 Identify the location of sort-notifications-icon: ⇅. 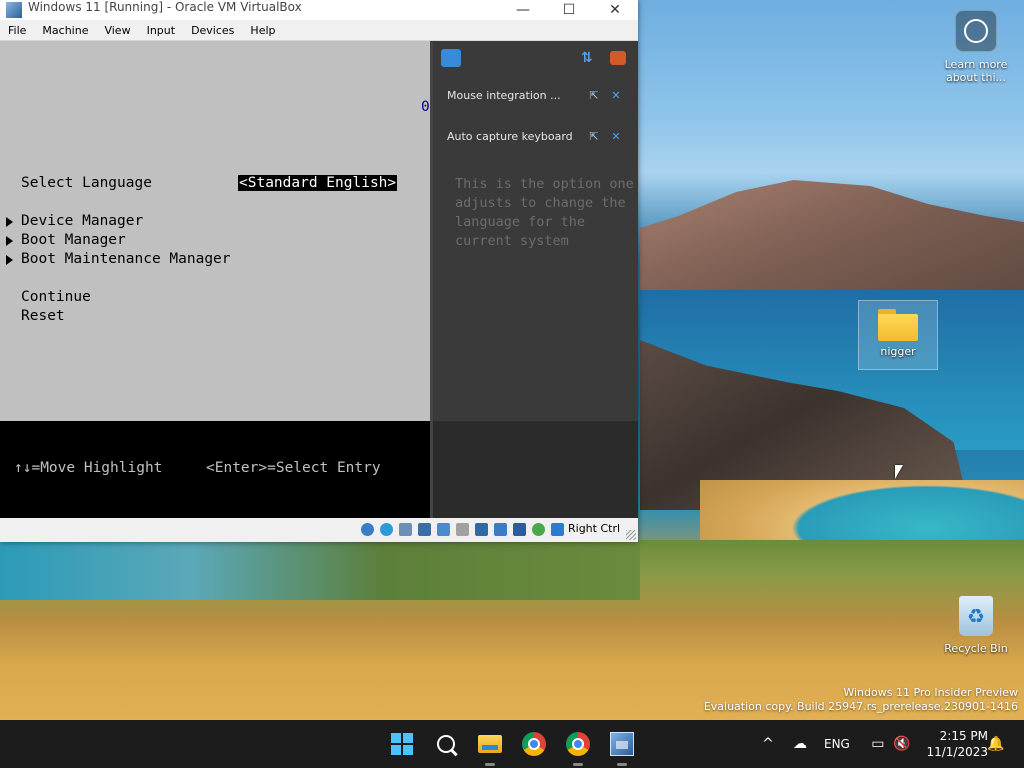
(589, 58).